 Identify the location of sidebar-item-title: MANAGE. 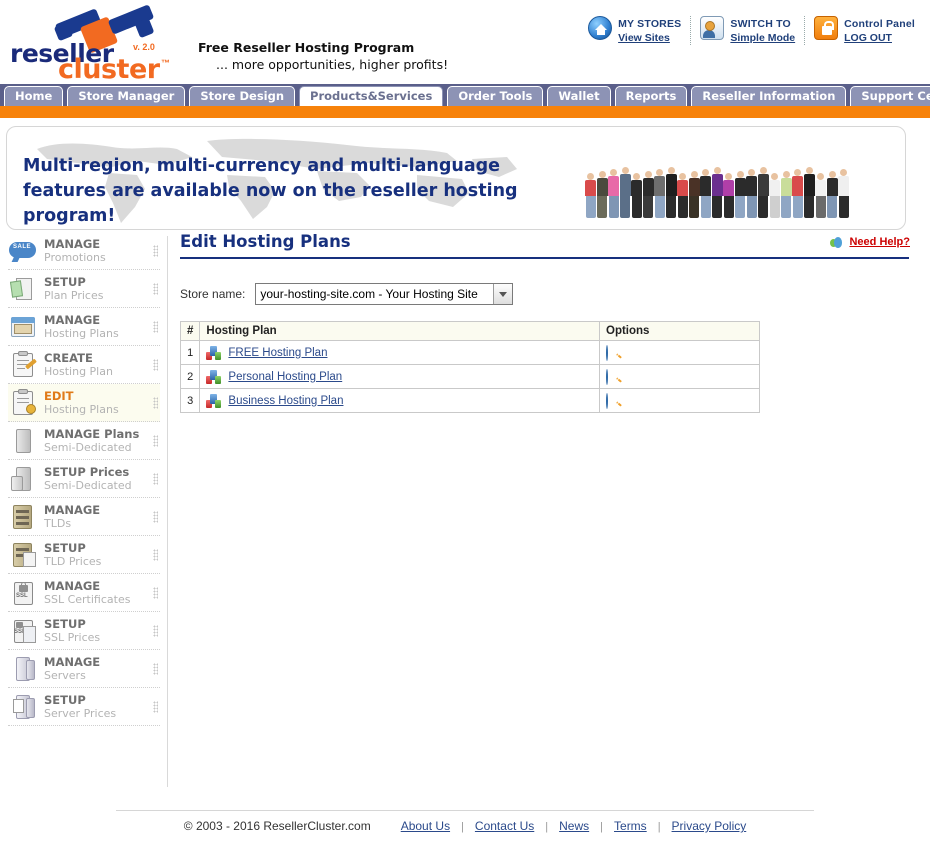
(72, 243).